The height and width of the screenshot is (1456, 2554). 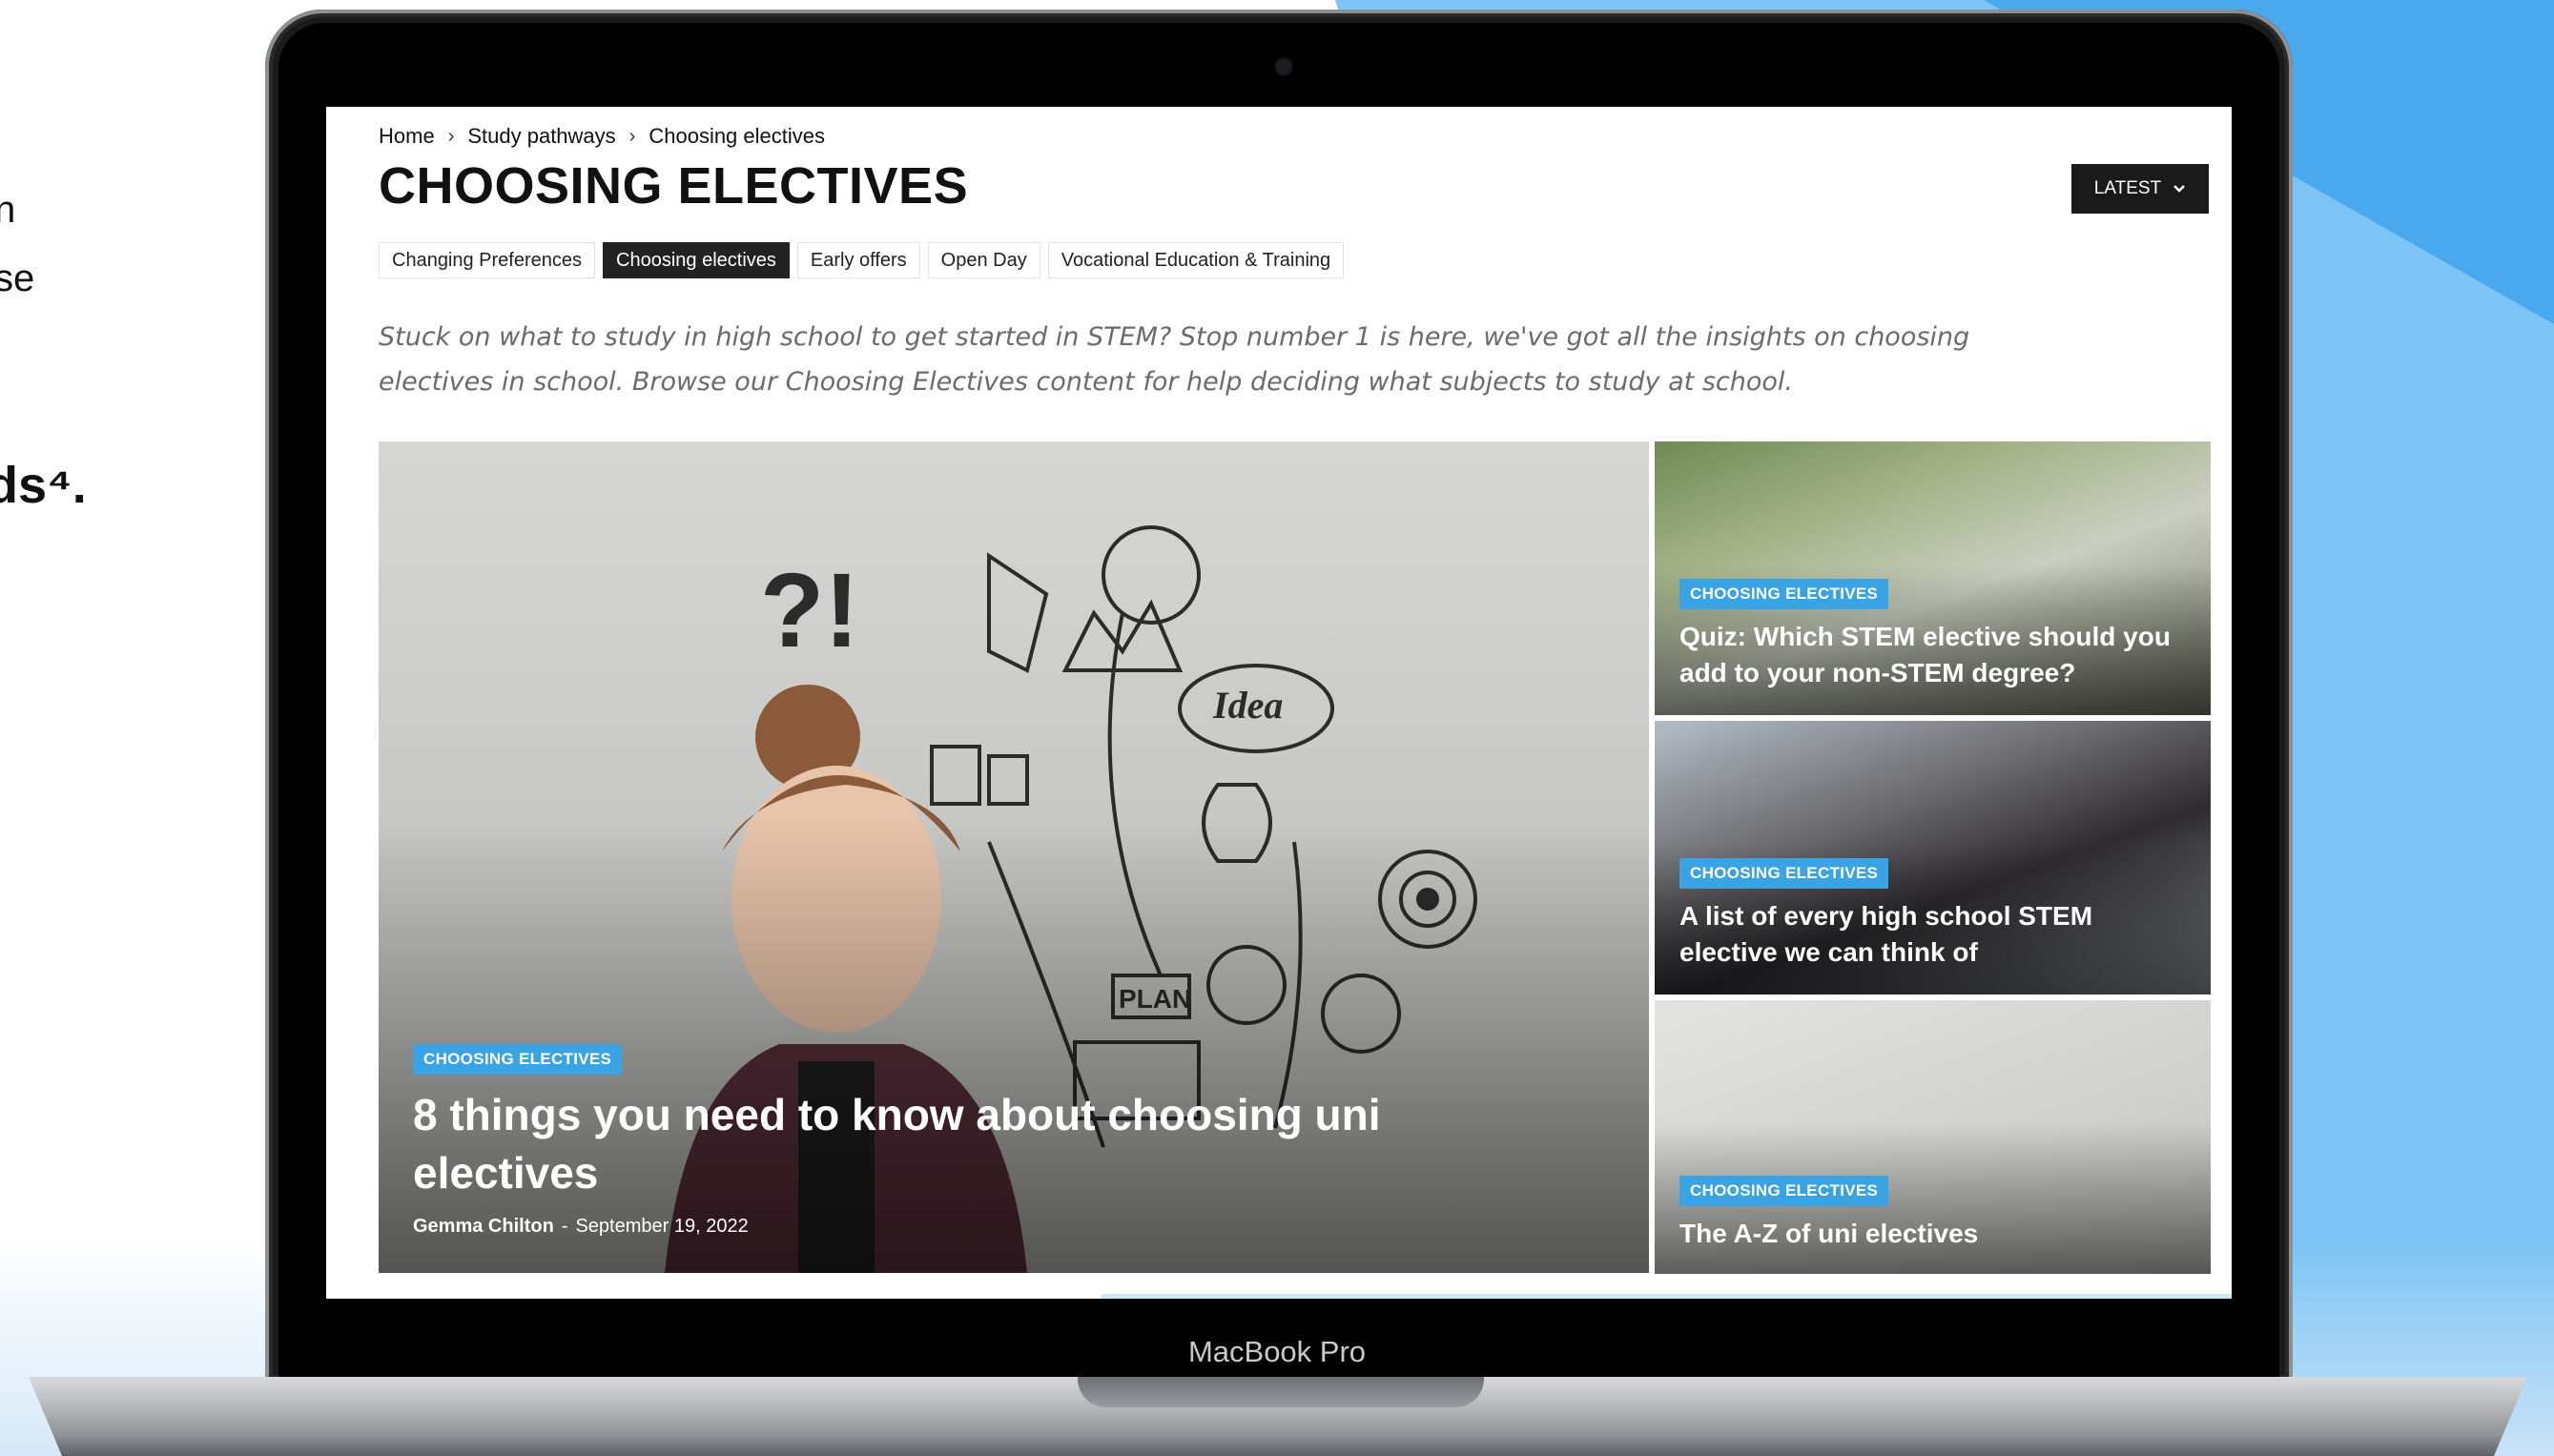 What do you see at coordinates (737, 136) in the screenshot?
I see `breadcrumb-current: Choosing electives` at bounding box center [737, 136].